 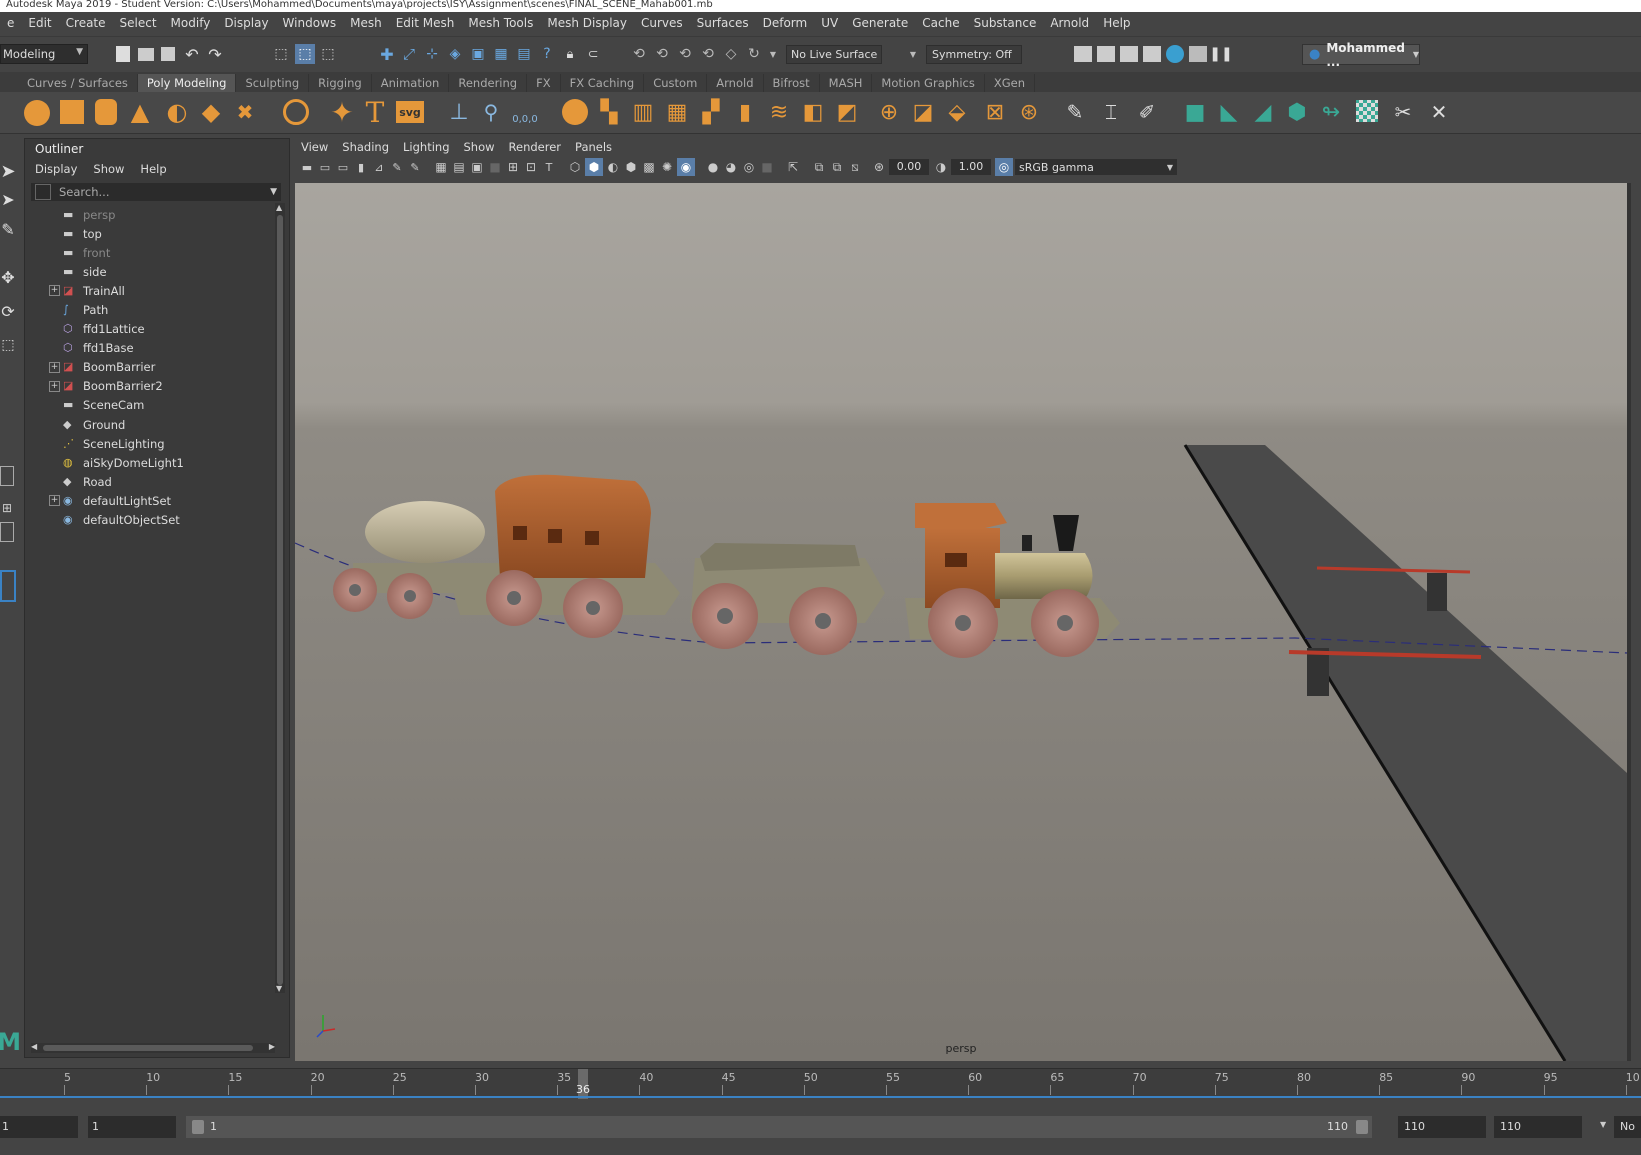 I want to click on outliner-item-aiskydomelight1: ◍ aiSkyDomeLight1, so click(x=149, y=462).